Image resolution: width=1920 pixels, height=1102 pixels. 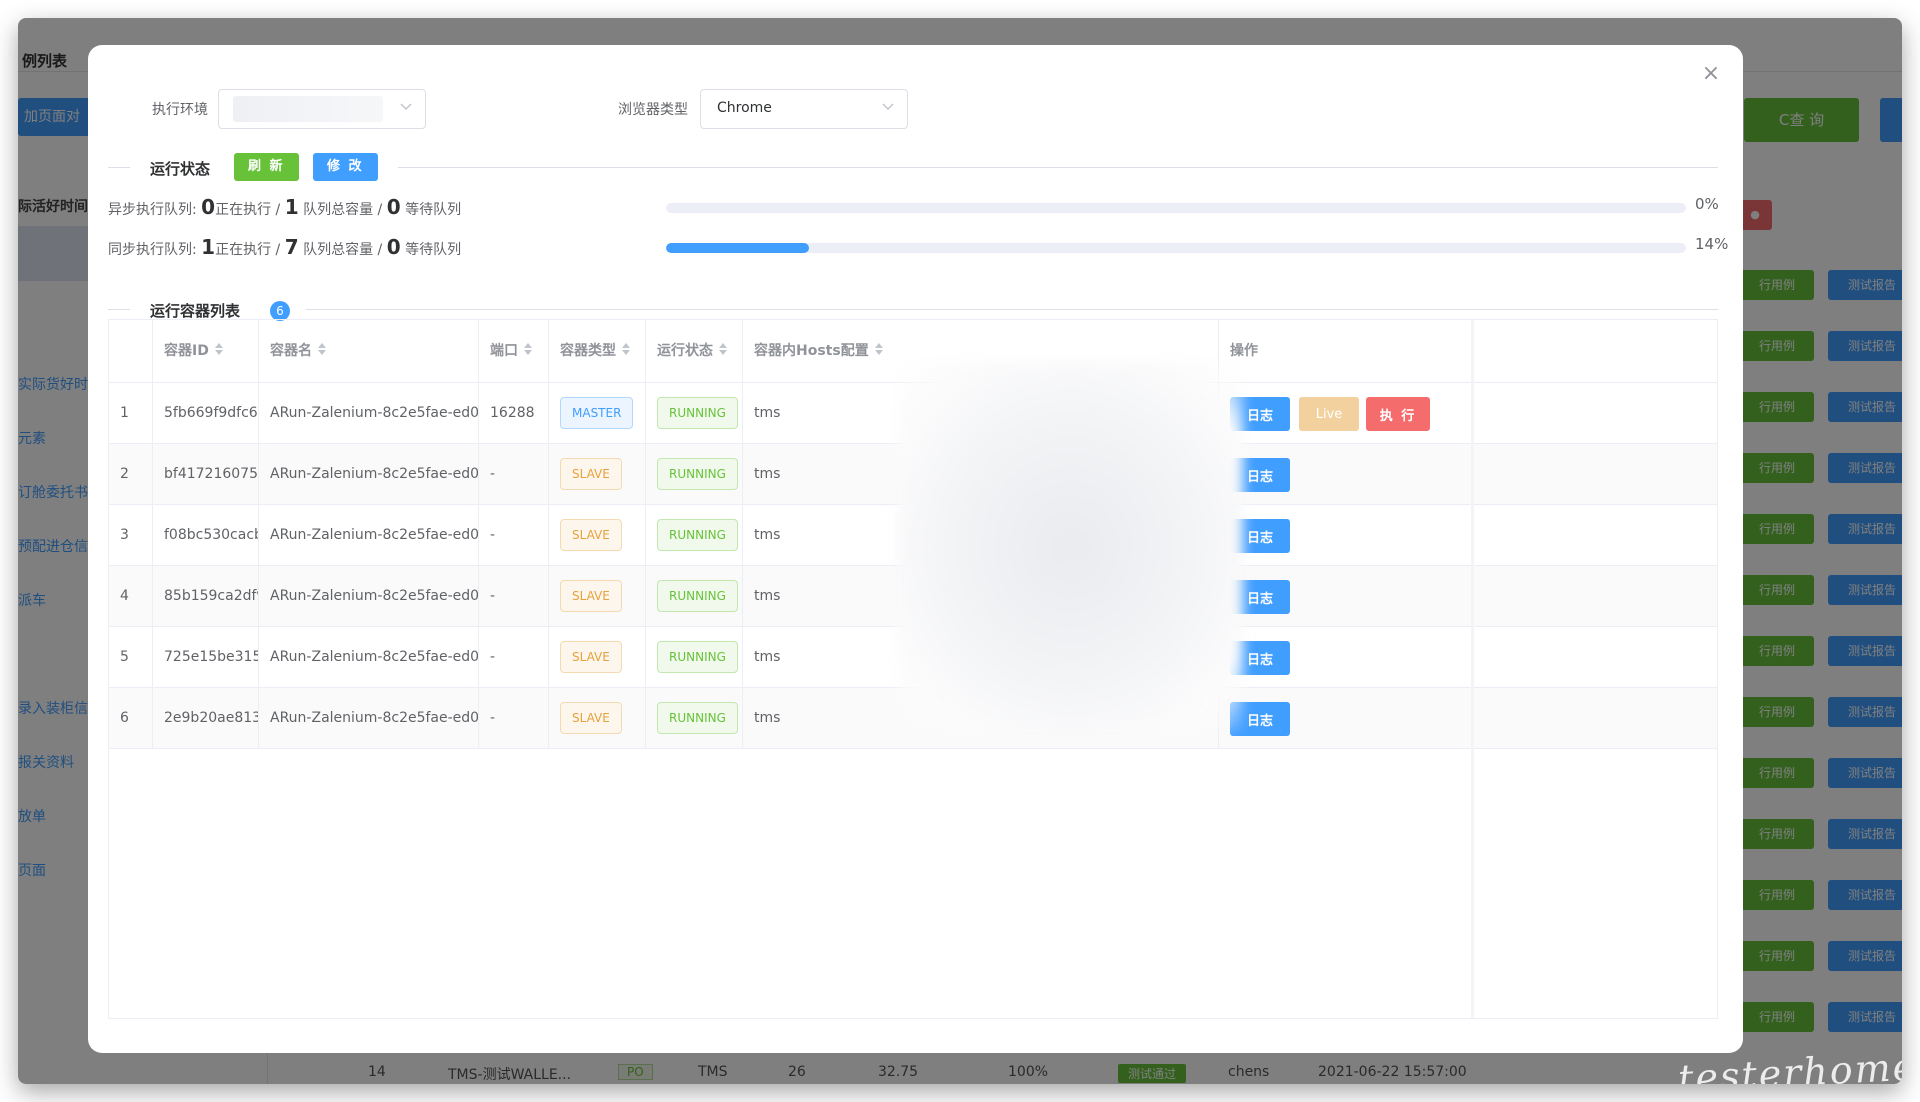 What do you see at coordinates (588, 351) in the screenshot?
I see `column-header-label: 容器类型` at bounding box center [588, 351].